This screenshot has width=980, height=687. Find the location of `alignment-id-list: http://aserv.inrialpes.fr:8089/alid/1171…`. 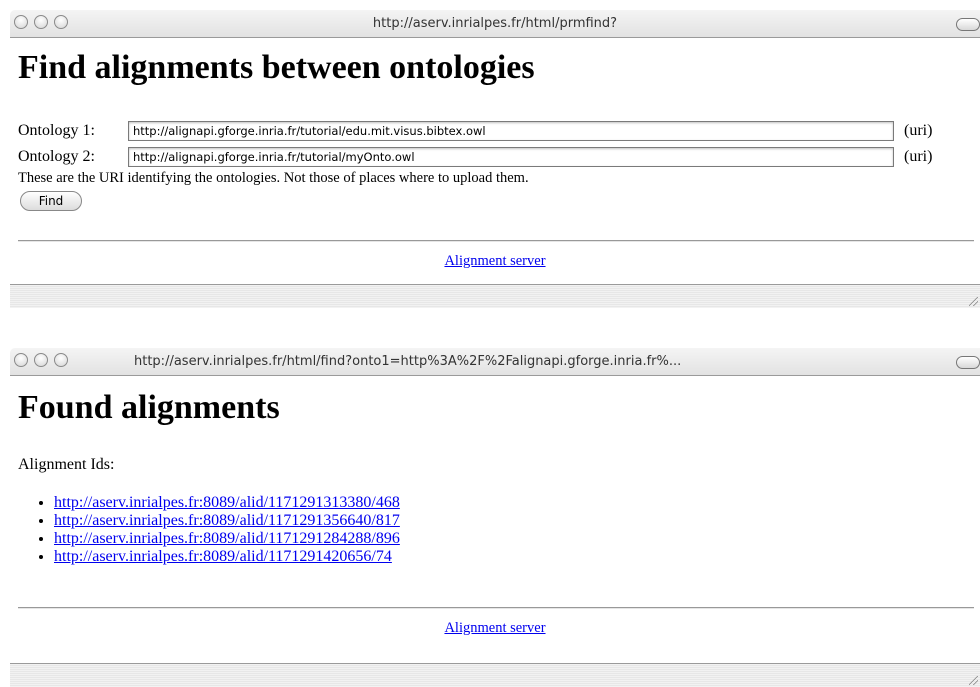

alignment-id-list: http://aserv.inrialpes.fr:8089/alid/1171… is located at coordinates (227, 530).